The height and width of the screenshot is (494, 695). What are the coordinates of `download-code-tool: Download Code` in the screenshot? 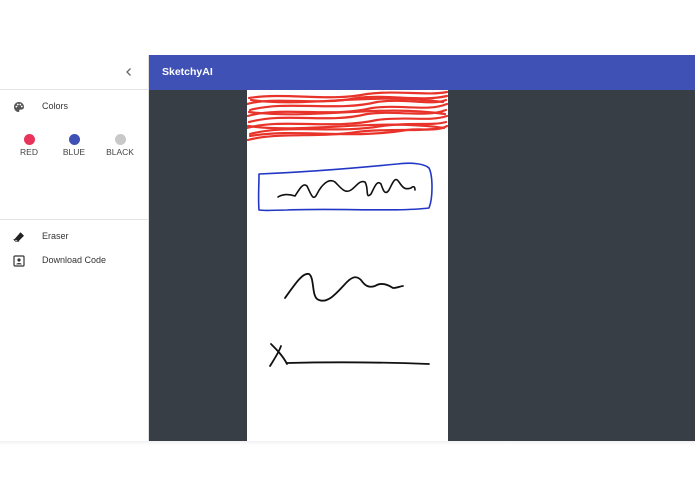 It's located at (74, 261).